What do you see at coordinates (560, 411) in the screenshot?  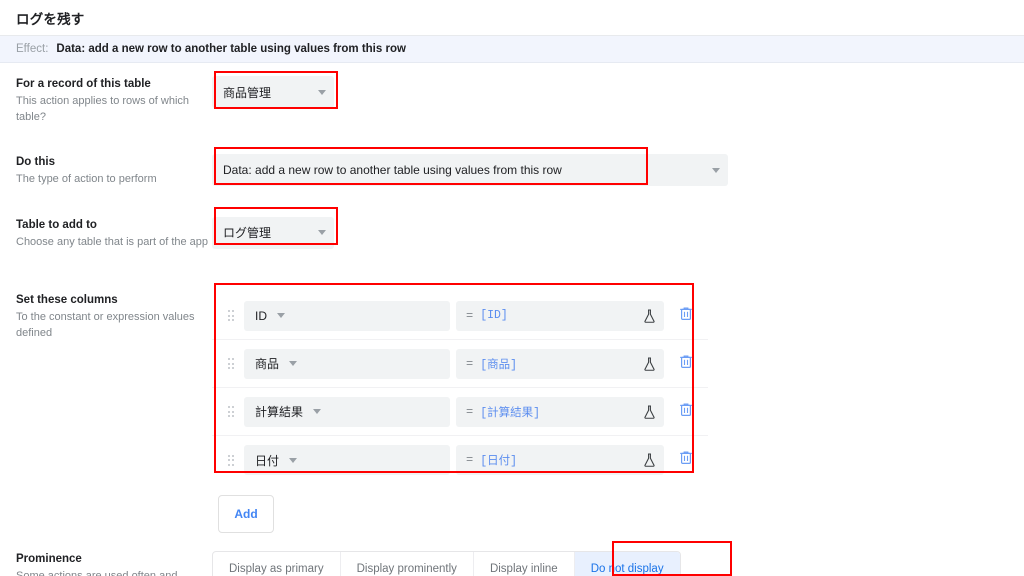 I see `expression-field: = [計算結果]` at bounding box center [560, 411].